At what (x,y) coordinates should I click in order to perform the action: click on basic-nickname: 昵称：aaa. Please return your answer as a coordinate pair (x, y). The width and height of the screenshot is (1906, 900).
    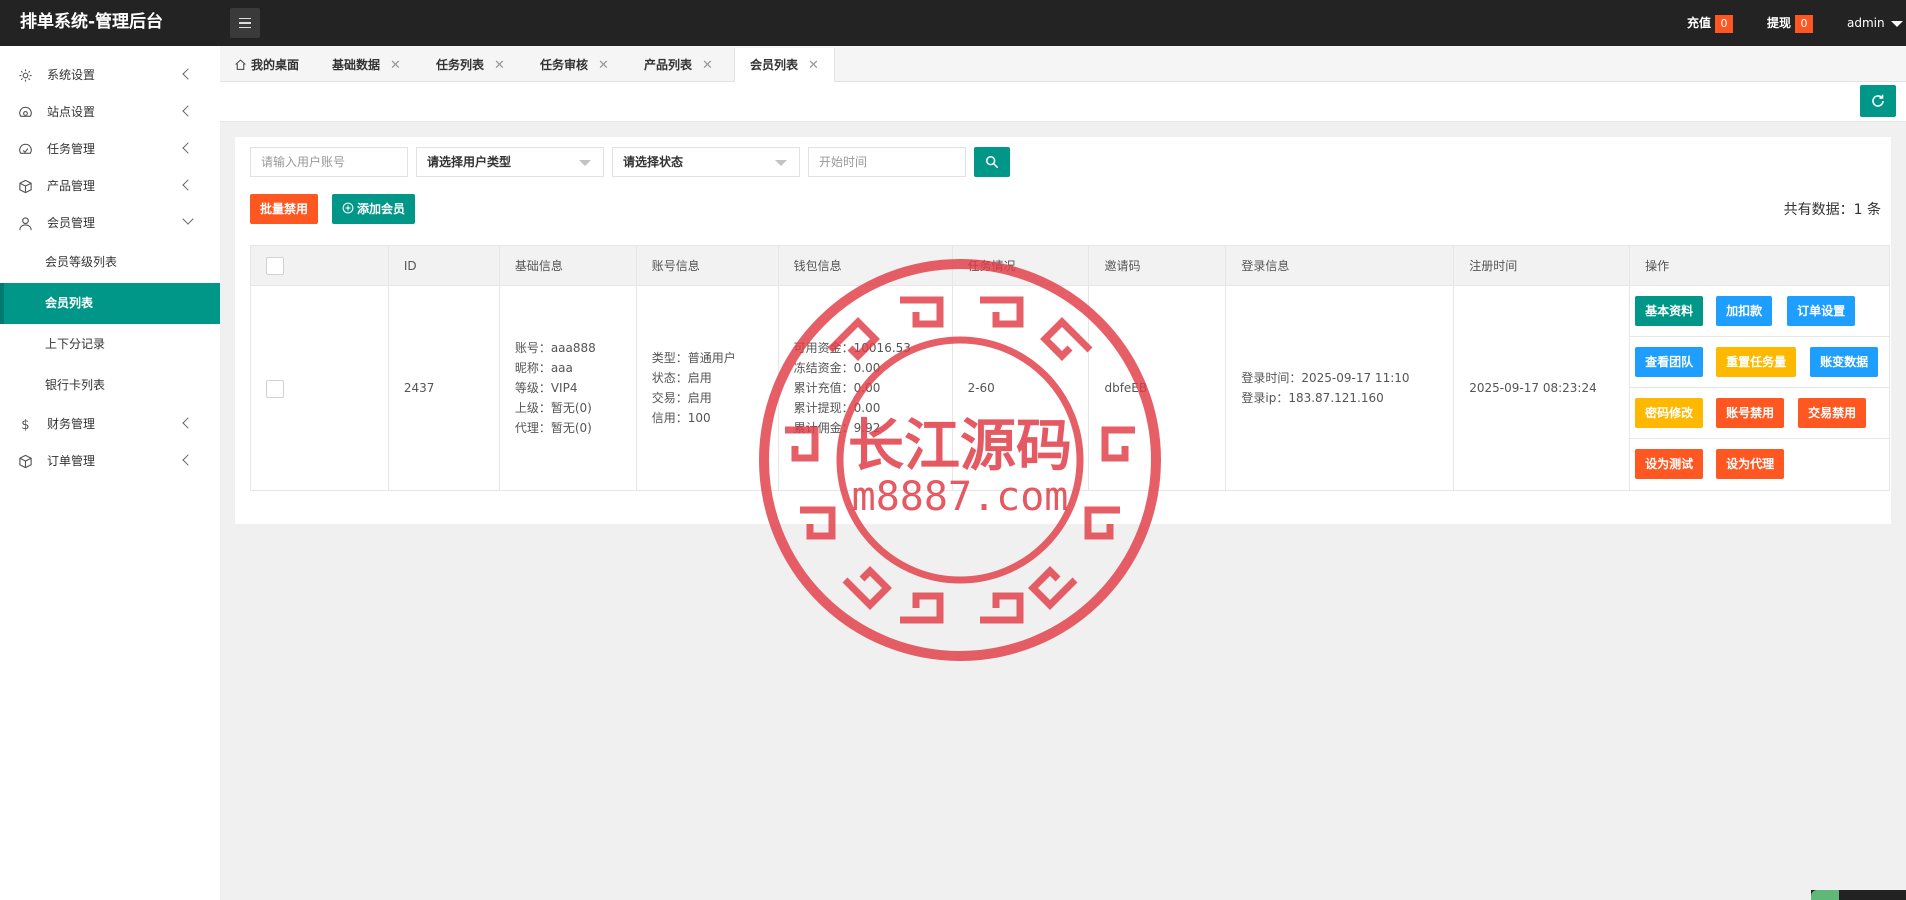
    Looking at the image, I should click on (543, 368).